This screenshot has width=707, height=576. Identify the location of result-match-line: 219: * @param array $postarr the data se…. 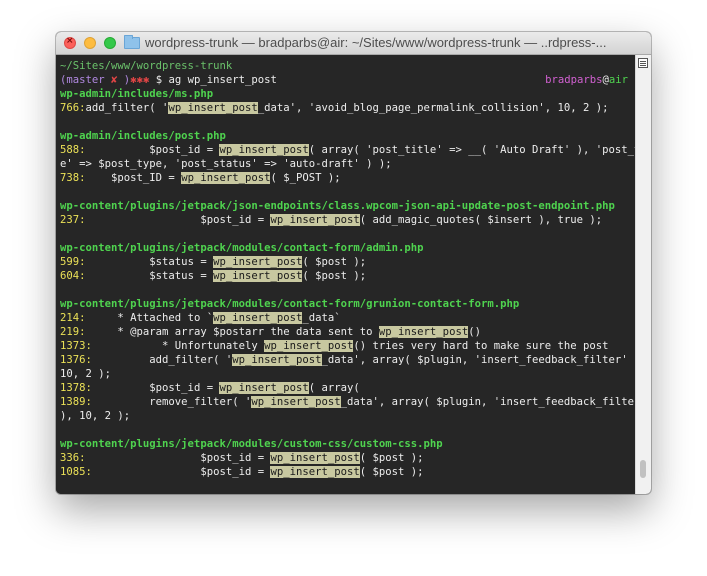
(348, 332).